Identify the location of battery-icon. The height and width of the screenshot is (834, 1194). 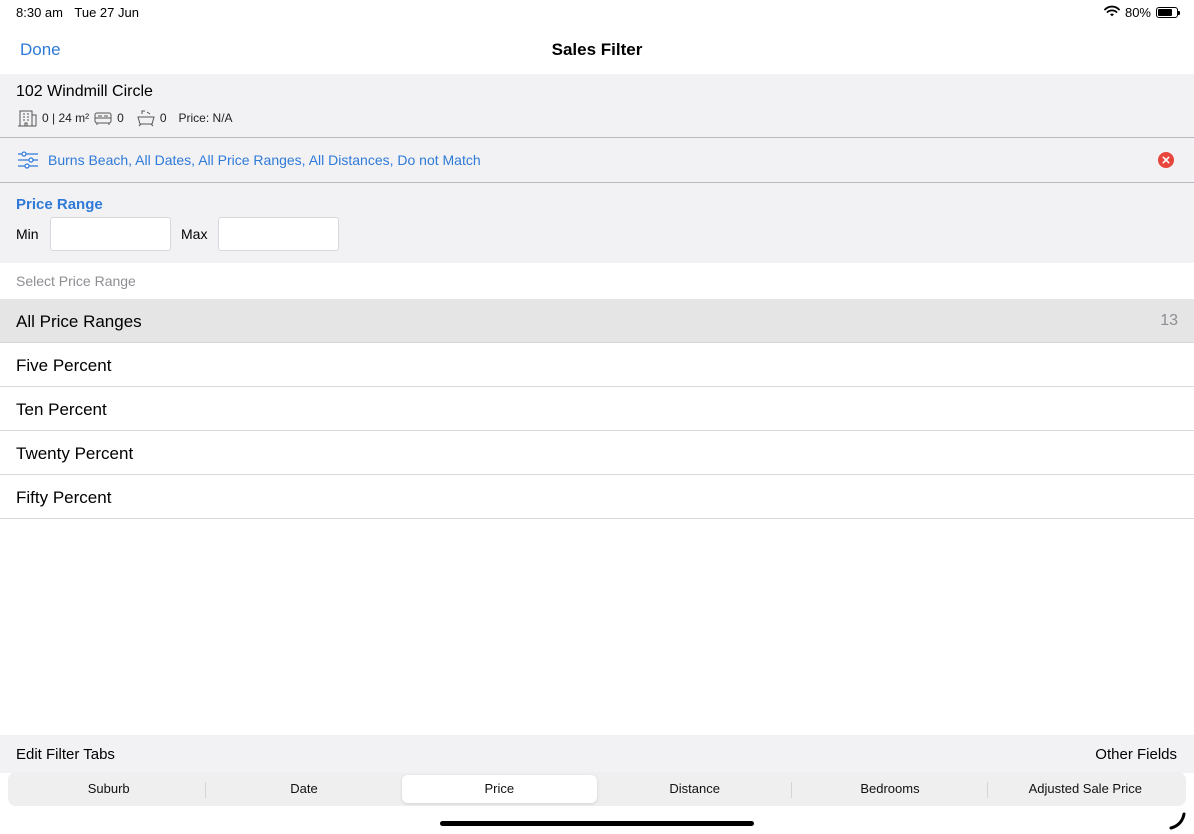
(1168, 12).